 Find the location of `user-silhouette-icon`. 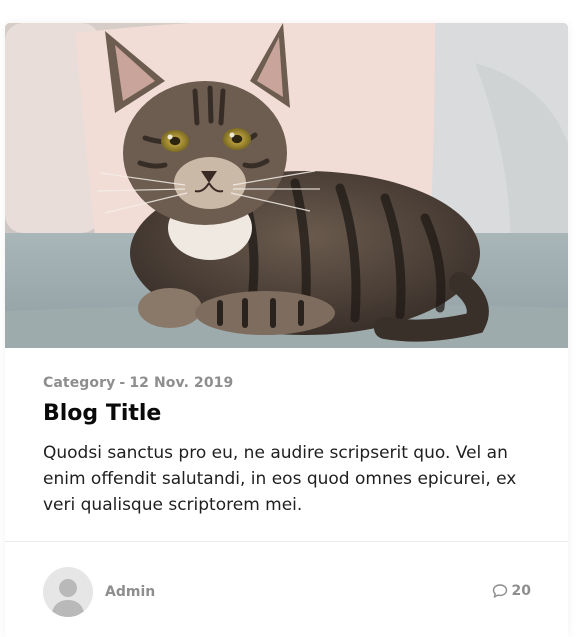

user-silhouette-icon is located at coordinates (68, 598).